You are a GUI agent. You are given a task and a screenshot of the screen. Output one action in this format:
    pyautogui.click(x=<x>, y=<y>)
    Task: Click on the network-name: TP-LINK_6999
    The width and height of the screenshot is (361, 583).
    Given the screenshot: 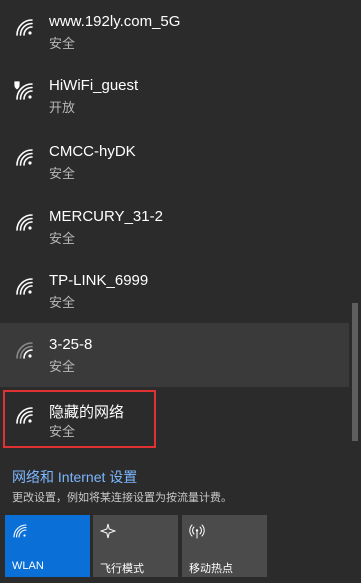 What is the action you would take?
    pyautogui.click(x=99, y=280)
    